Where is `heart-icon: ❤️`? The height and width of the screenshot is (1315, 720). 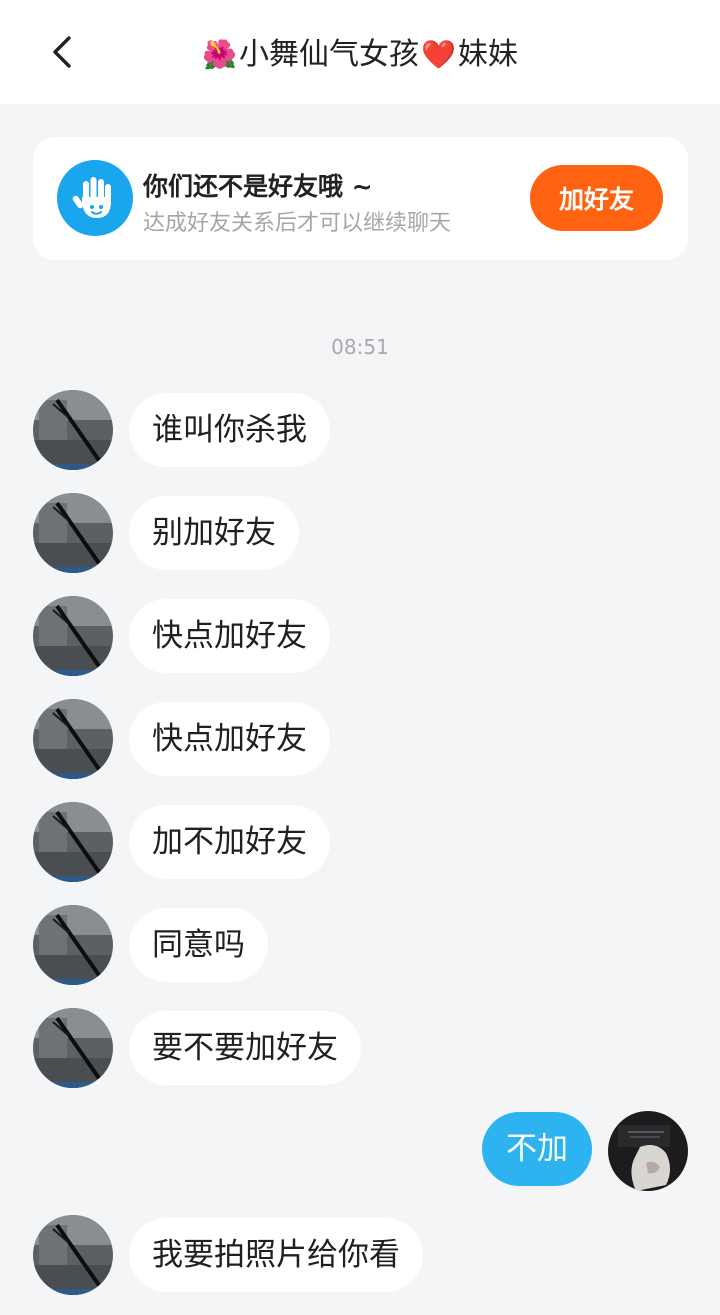
heart-icon: ❤️ is located at coordinates (438, 54).